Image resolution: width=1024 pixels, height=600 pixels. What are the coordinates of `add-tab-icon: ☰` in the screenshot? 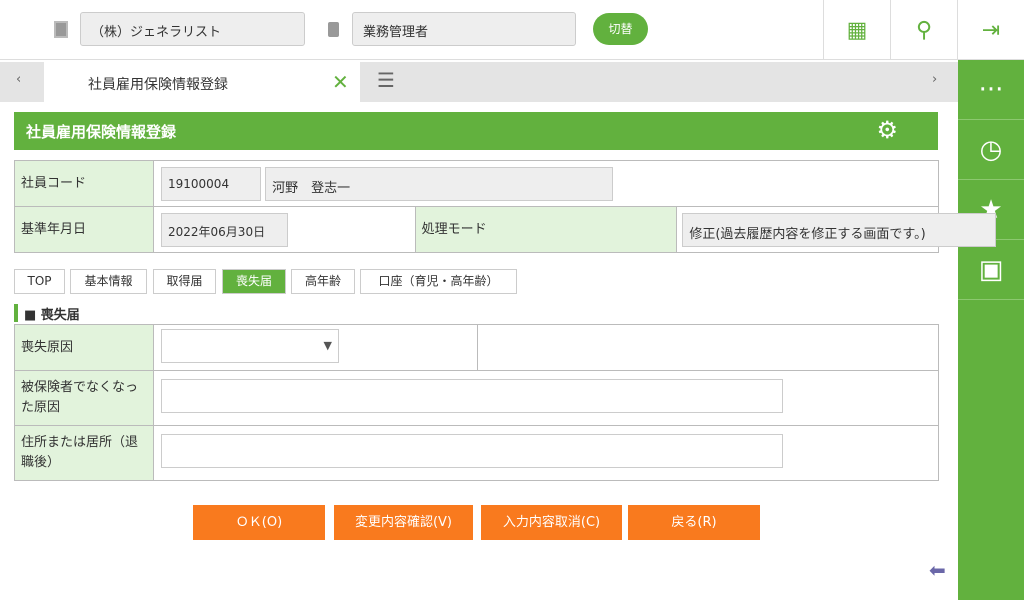 It's located at (386, 80).